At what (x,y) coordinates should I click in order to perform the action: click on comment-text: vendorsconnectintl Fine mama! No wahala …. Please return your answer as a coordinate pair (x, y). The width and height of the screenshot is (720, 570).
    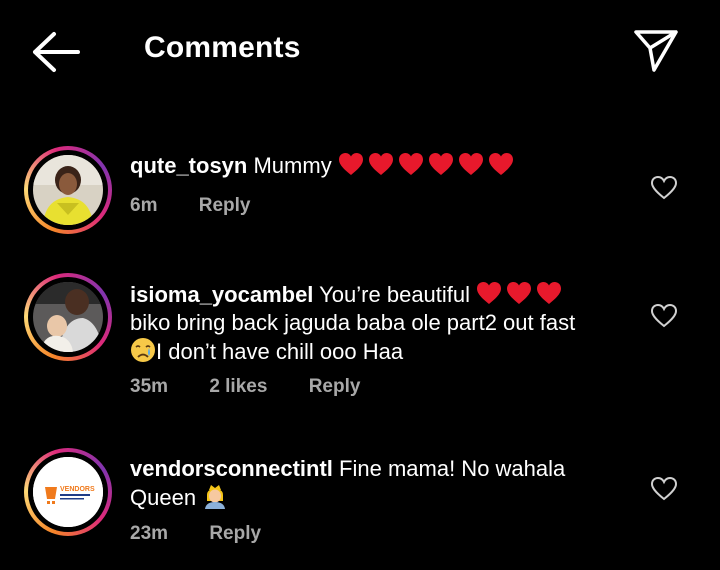
    Looking at the image, I should click on (380, 483).